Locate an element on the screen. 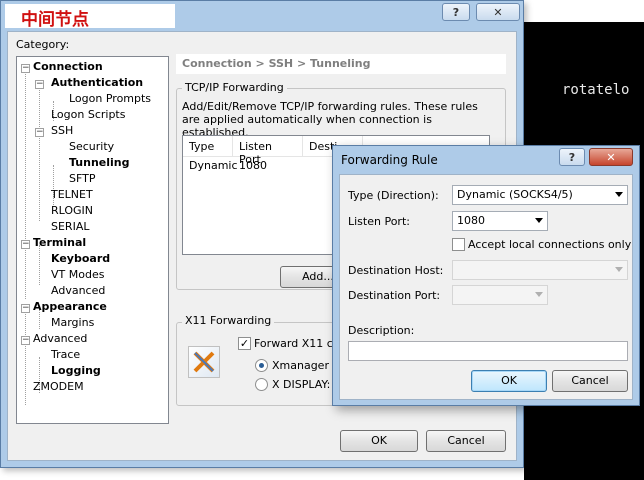 This screenshot has width=644, height=480. tree-item-security: Security is located at coordinates (91, 147).